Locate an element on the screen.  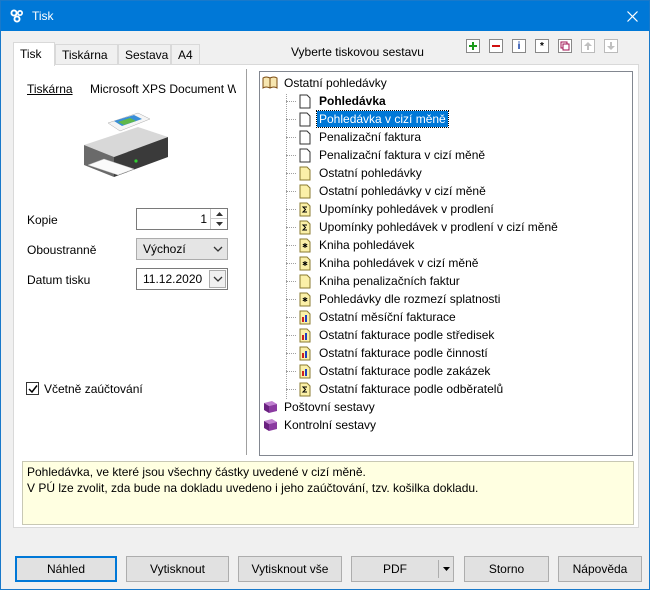
tree-item: Penalizační faktura is located at coordinates (360, 137).